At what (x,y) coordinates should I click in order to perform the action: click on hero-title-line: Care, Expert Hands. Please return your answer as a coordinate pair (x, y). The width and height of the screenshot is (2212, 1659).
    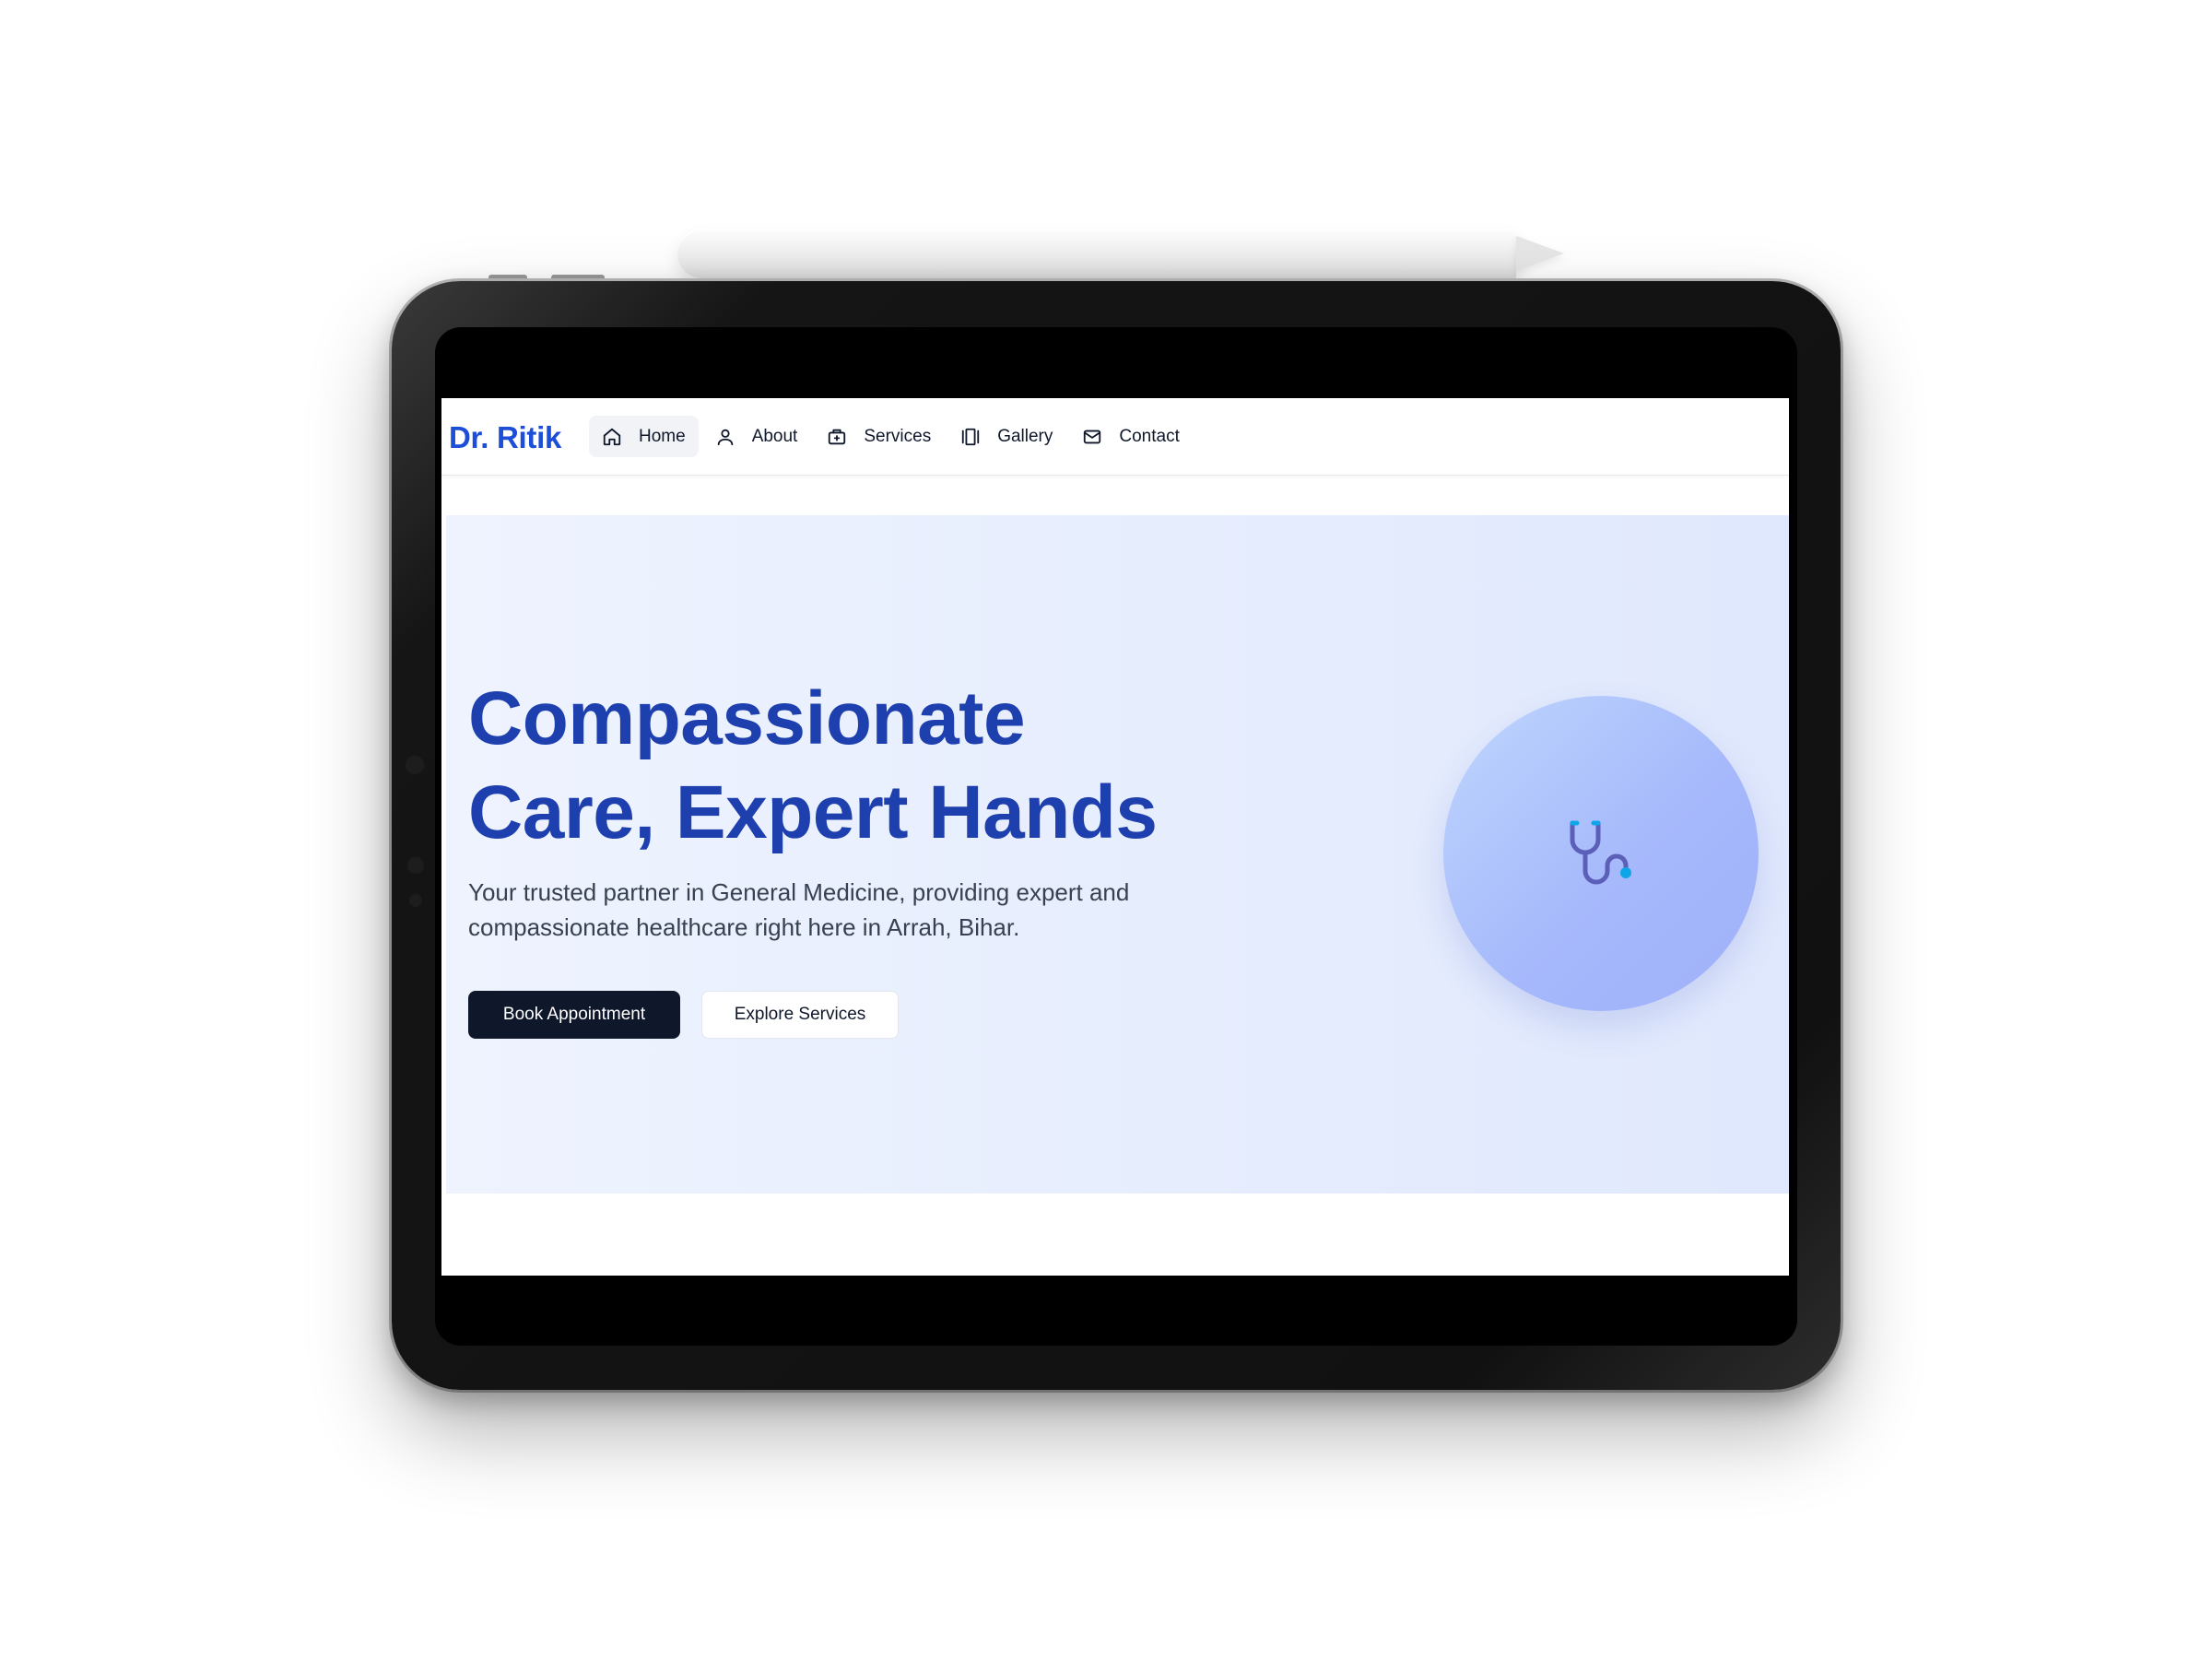
    Looking at the image, I should click on (813, 812).